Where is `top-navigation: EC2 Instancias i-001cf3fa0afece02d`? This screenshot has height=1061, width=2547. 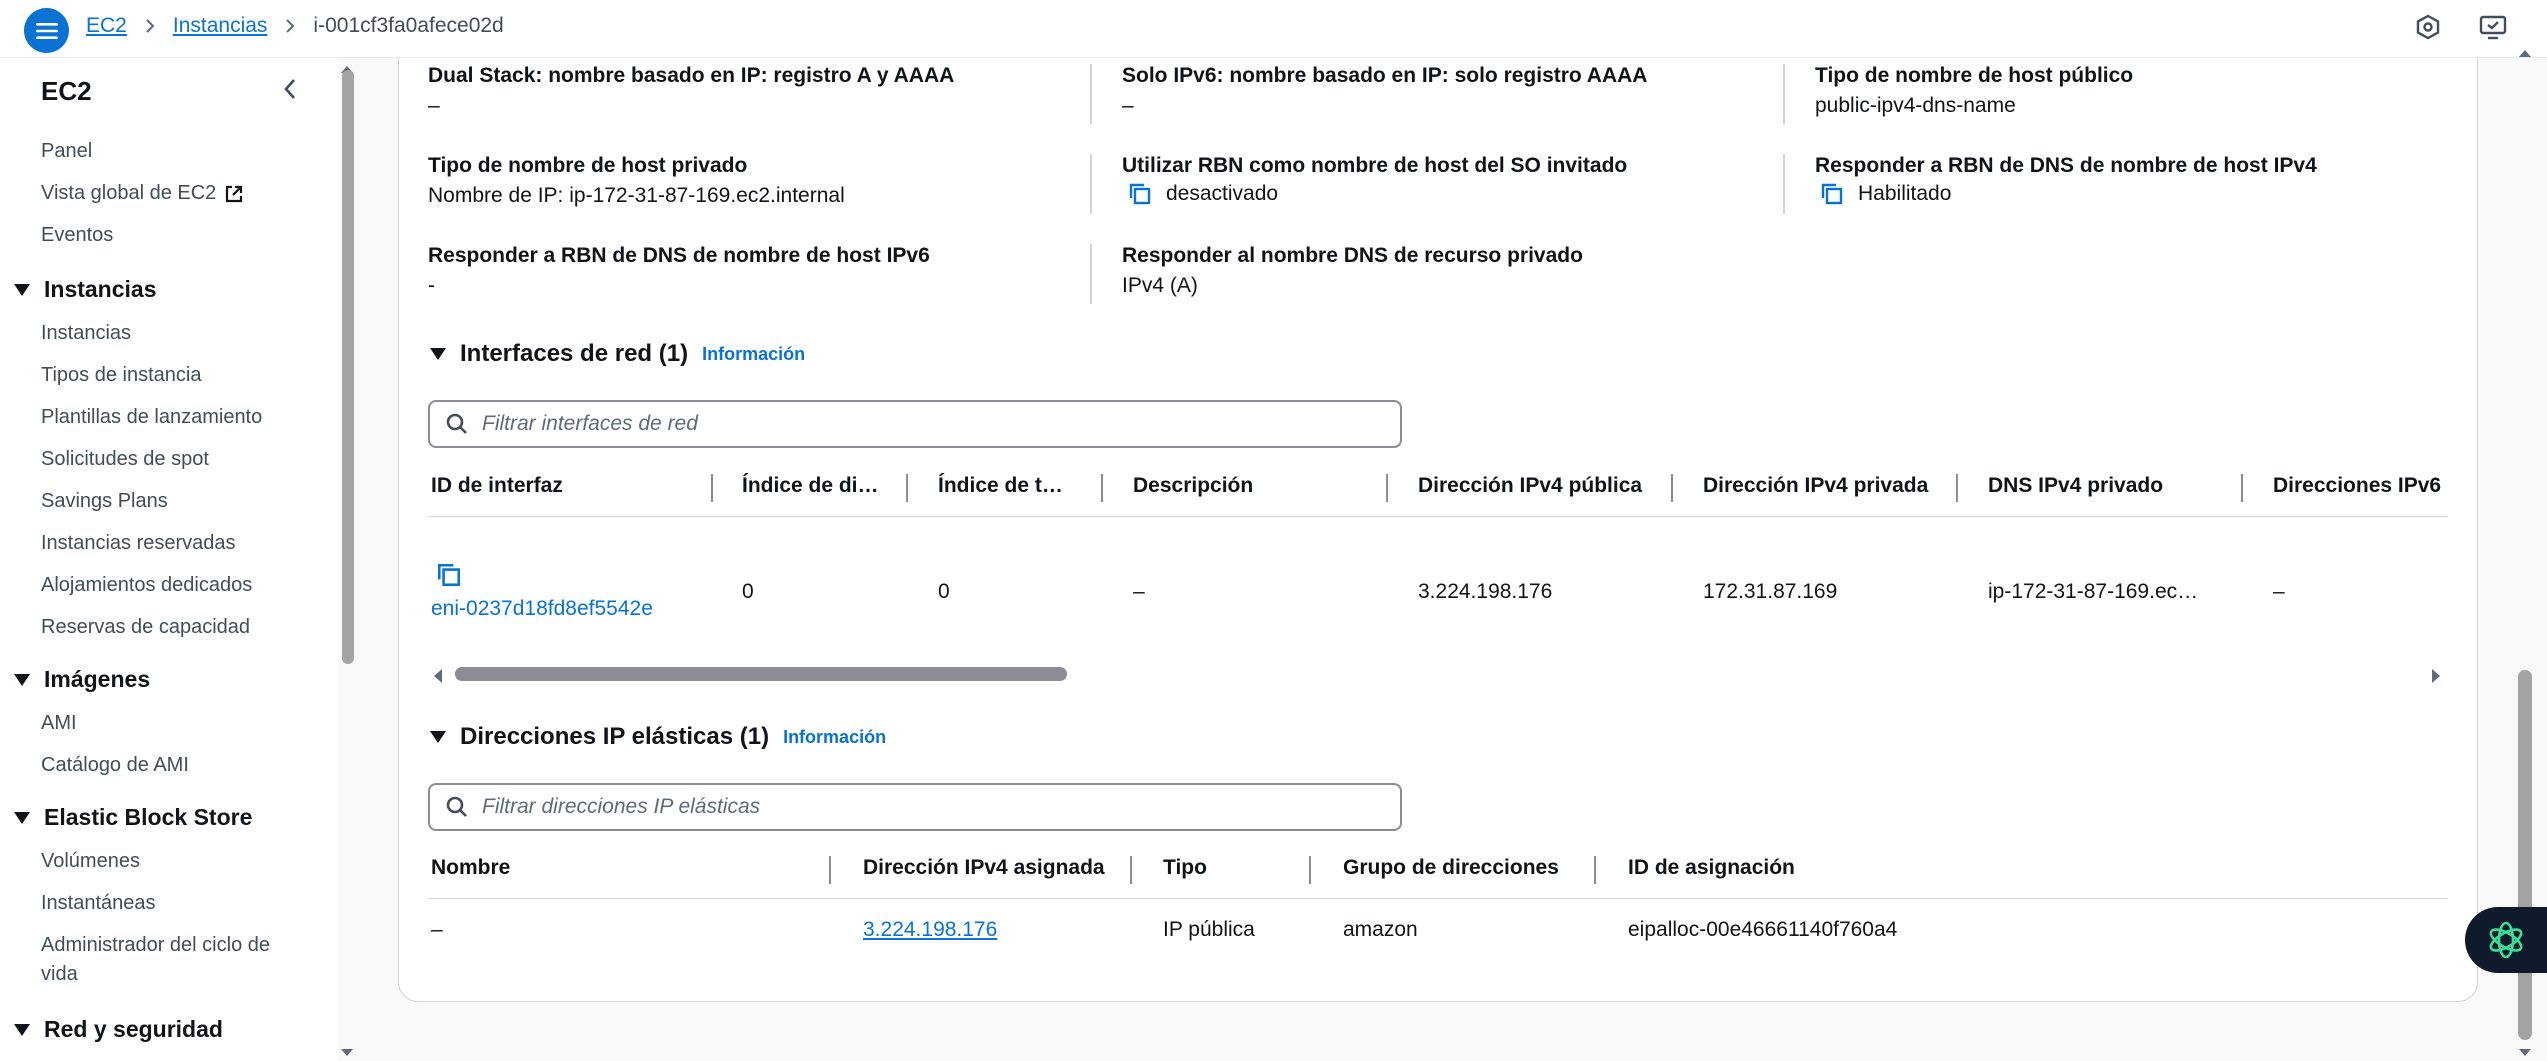 top-navigation: EC2 Instancias i-001cf3fa0afece02d is located at coordinates (1273, 29).